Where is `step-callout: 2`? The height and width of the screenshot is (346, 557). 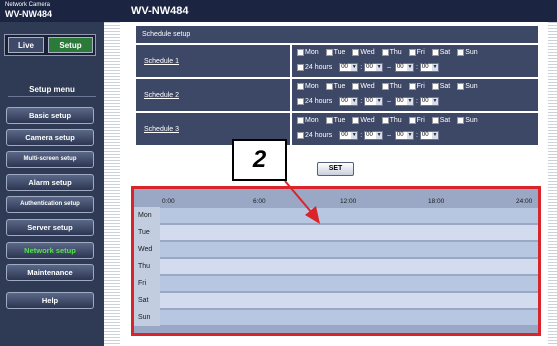
step-callout: 2 is located at coordinates (259, 160).